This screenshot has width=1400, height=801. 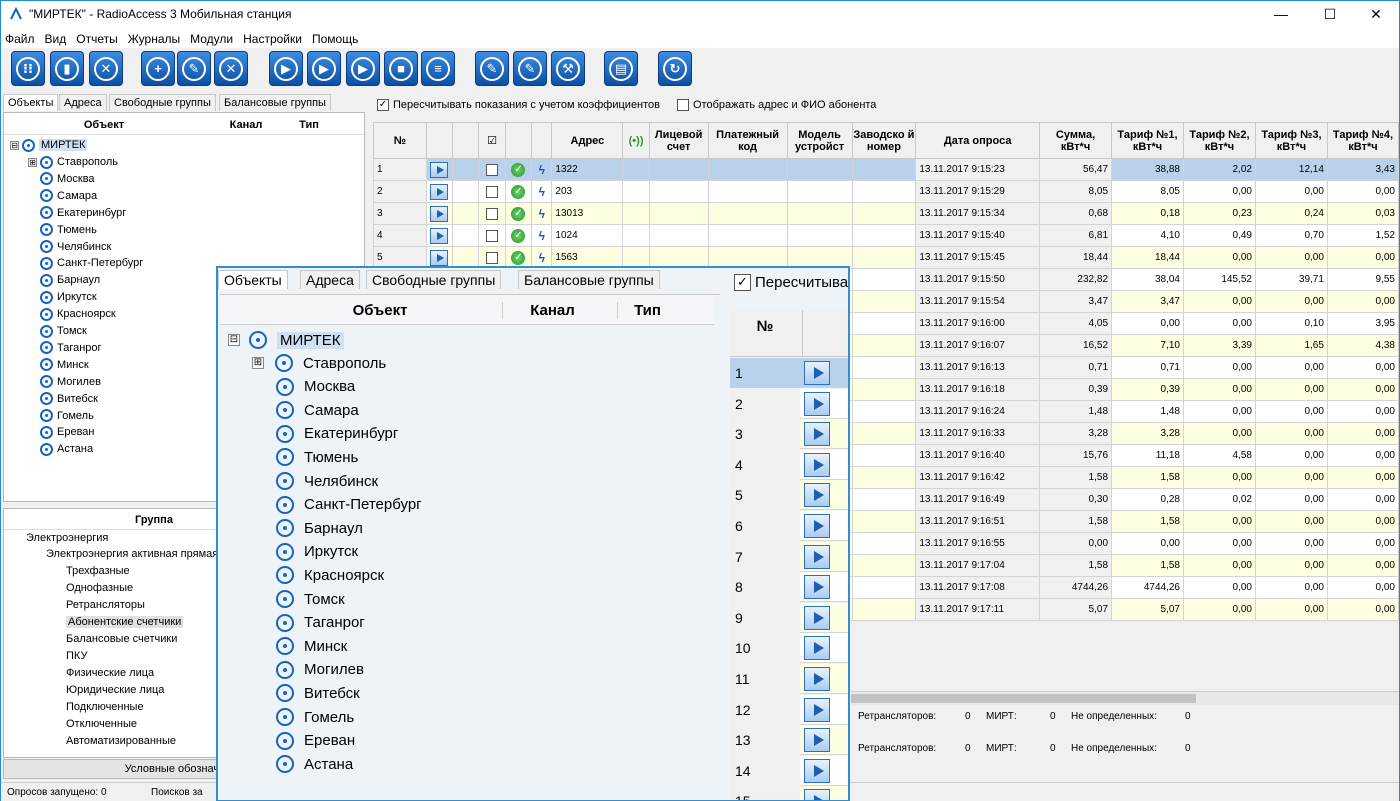 I want to click on group-item: Подключенные, so click(x=105, y=707).